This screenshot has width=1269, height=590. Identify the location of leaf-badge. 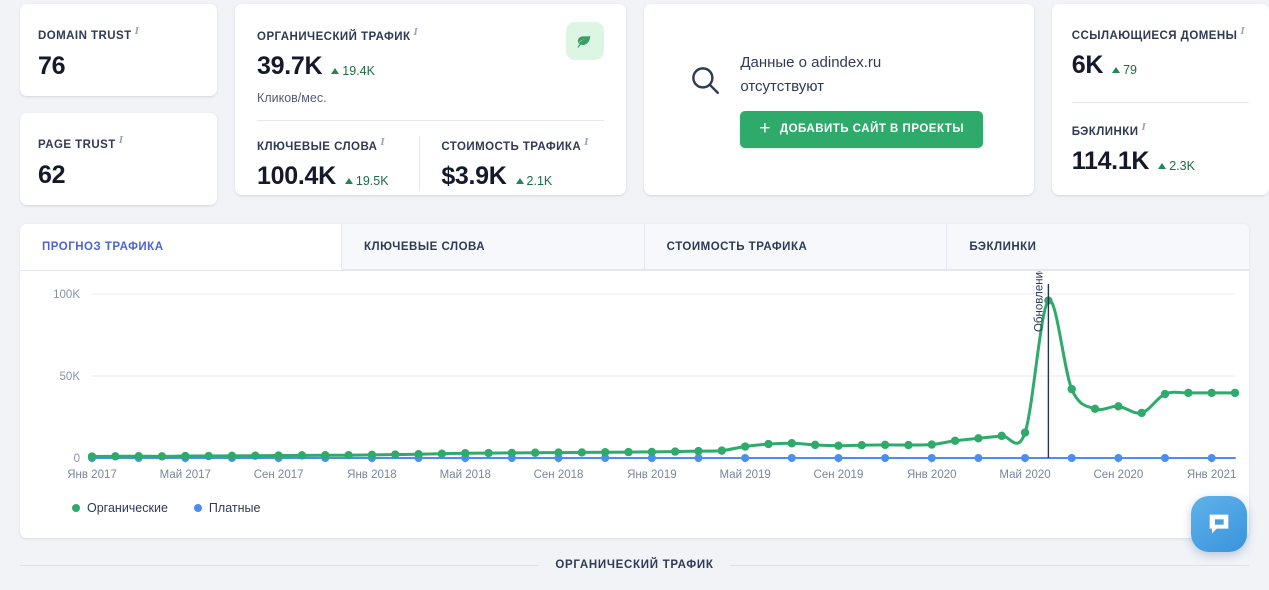
(584, 41).